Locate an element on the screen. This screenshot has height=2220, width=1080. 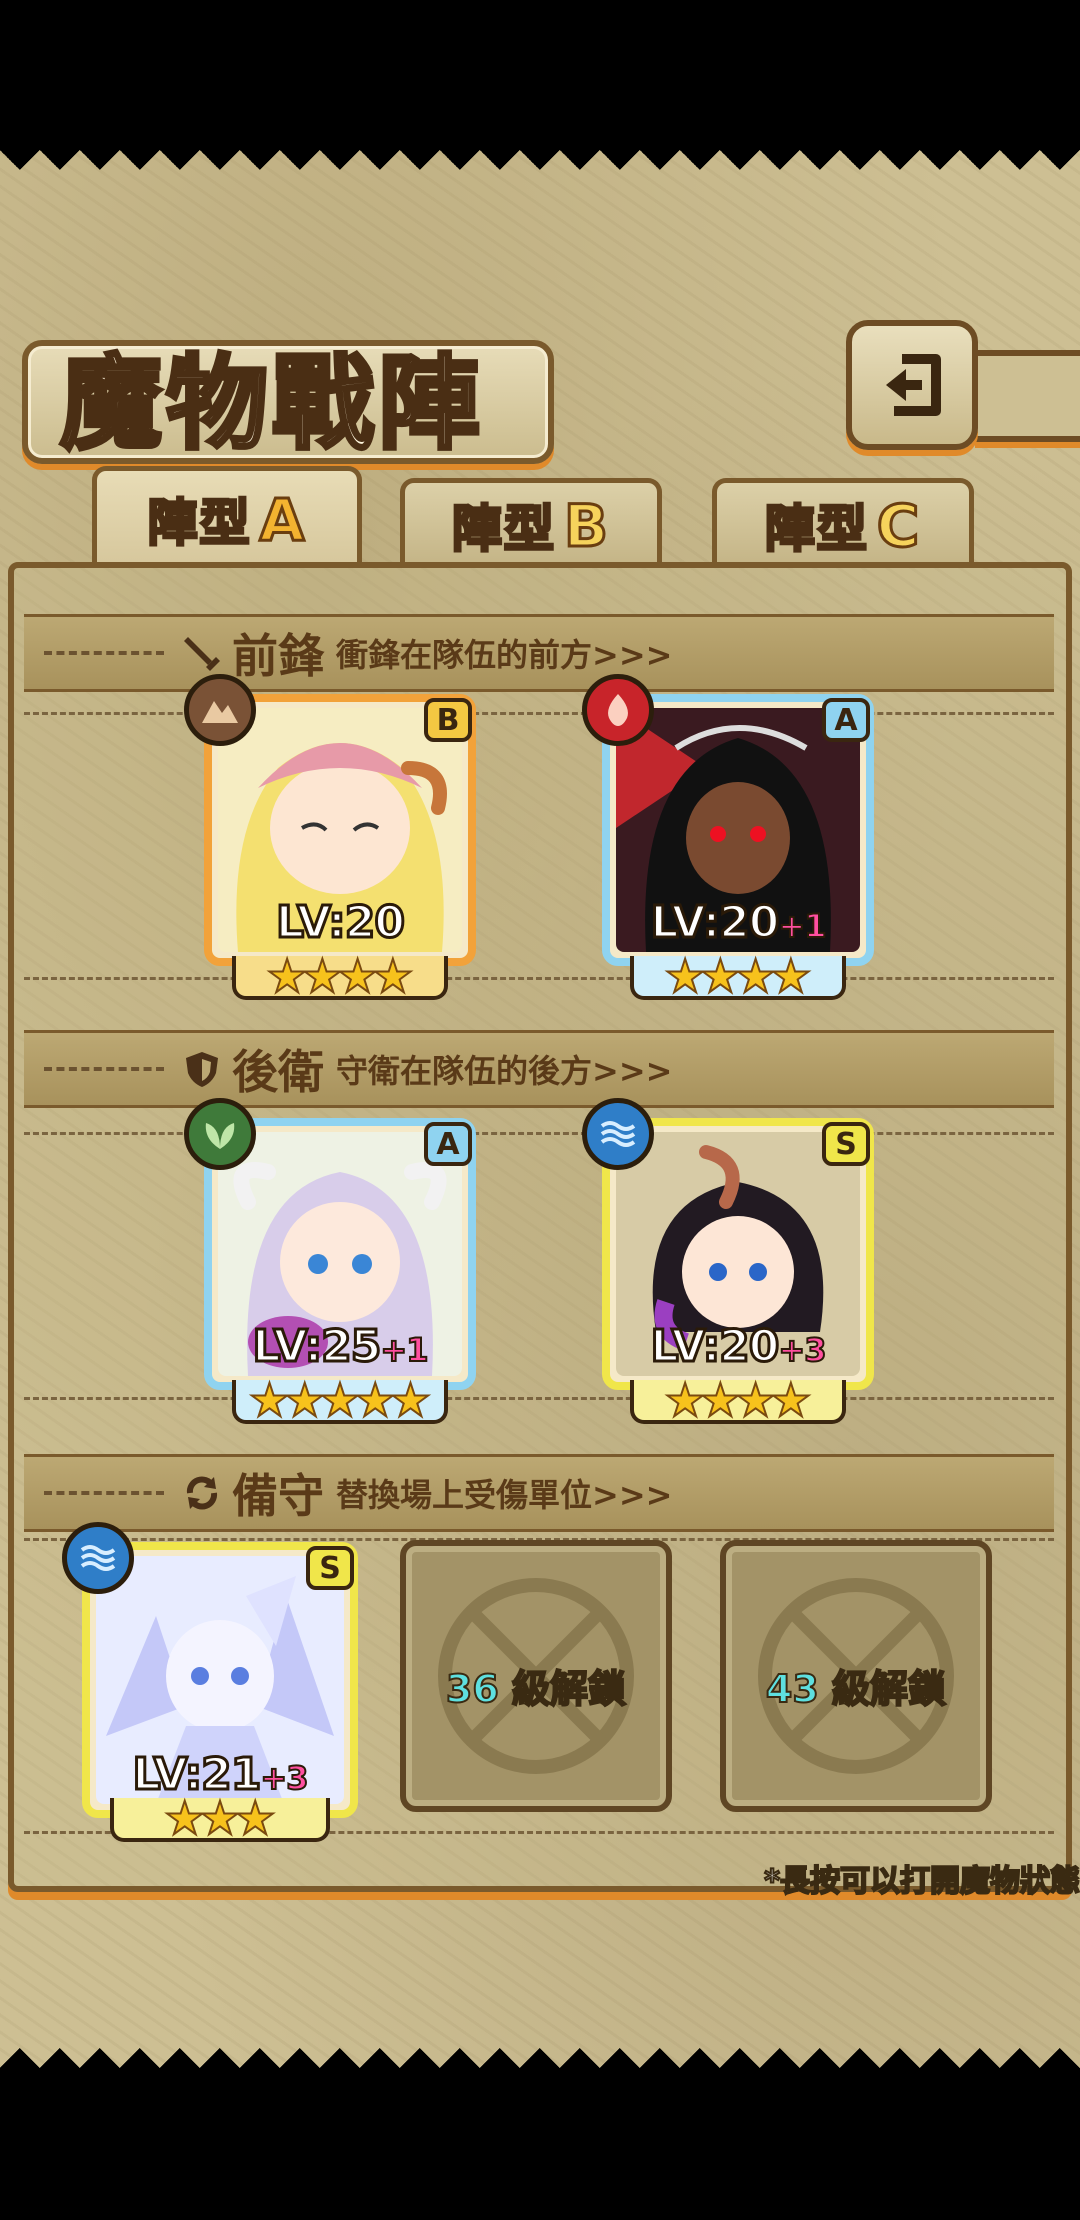
section-front-name: 前鋒 is located at coordinates (278, 656).